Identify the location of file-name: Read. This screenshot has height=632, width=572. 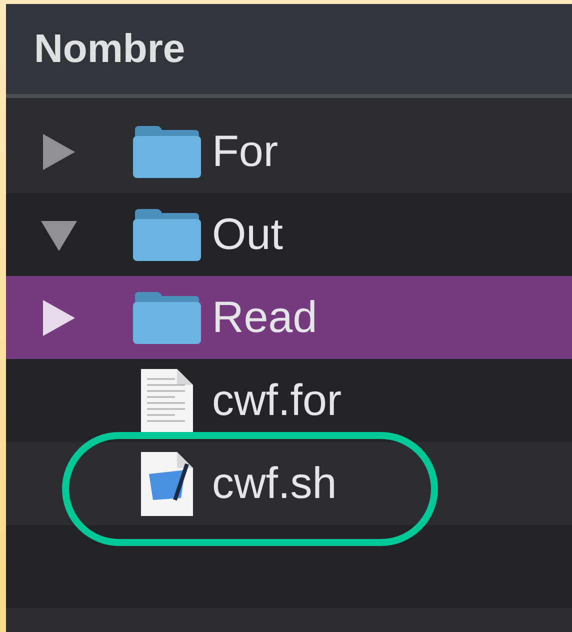
(265, 317).